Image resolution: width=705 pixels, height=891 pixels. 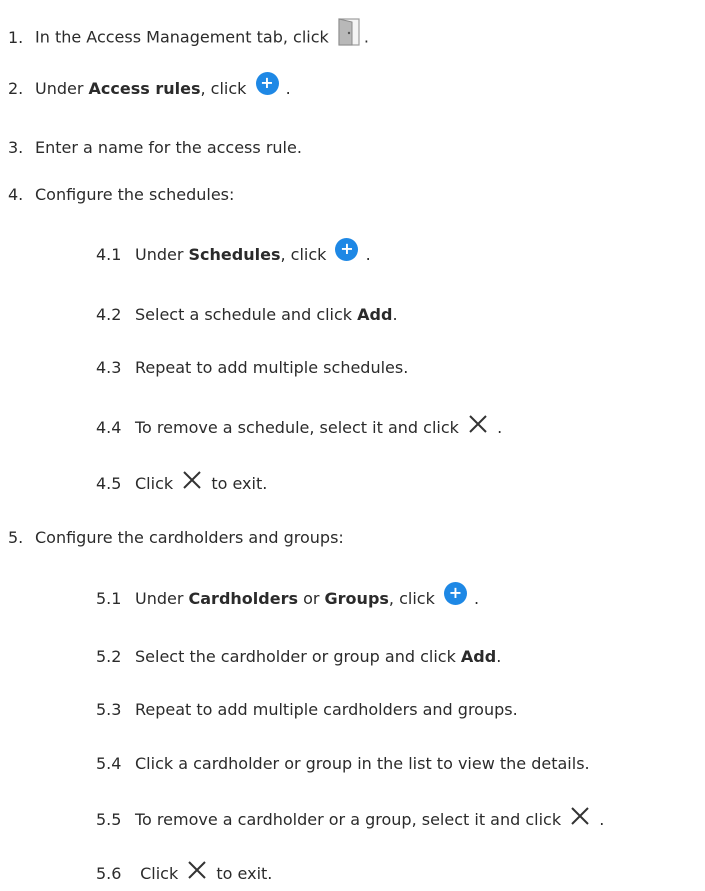 I want to click on step-bold-term: Groups, so click(x=356, y=598).